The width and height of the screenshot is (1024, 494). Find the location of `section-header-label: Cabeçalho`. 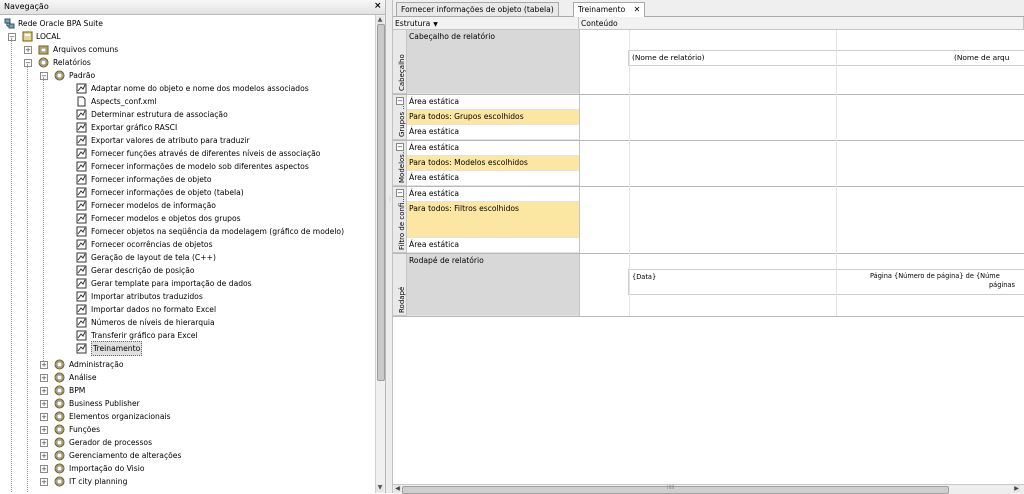

section-header-label: Cabeçalho is located at coordinates (402, 72).